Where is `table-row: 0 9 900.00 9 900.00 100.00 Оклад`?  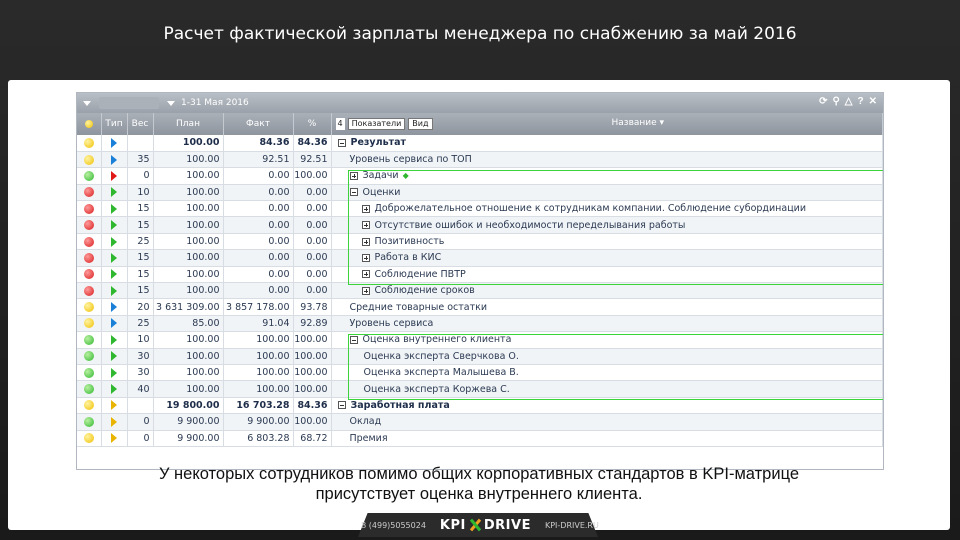 table-row: 0 9 900.00 9 900.00 100.00 Оклад is located at coordinates (480, 422).